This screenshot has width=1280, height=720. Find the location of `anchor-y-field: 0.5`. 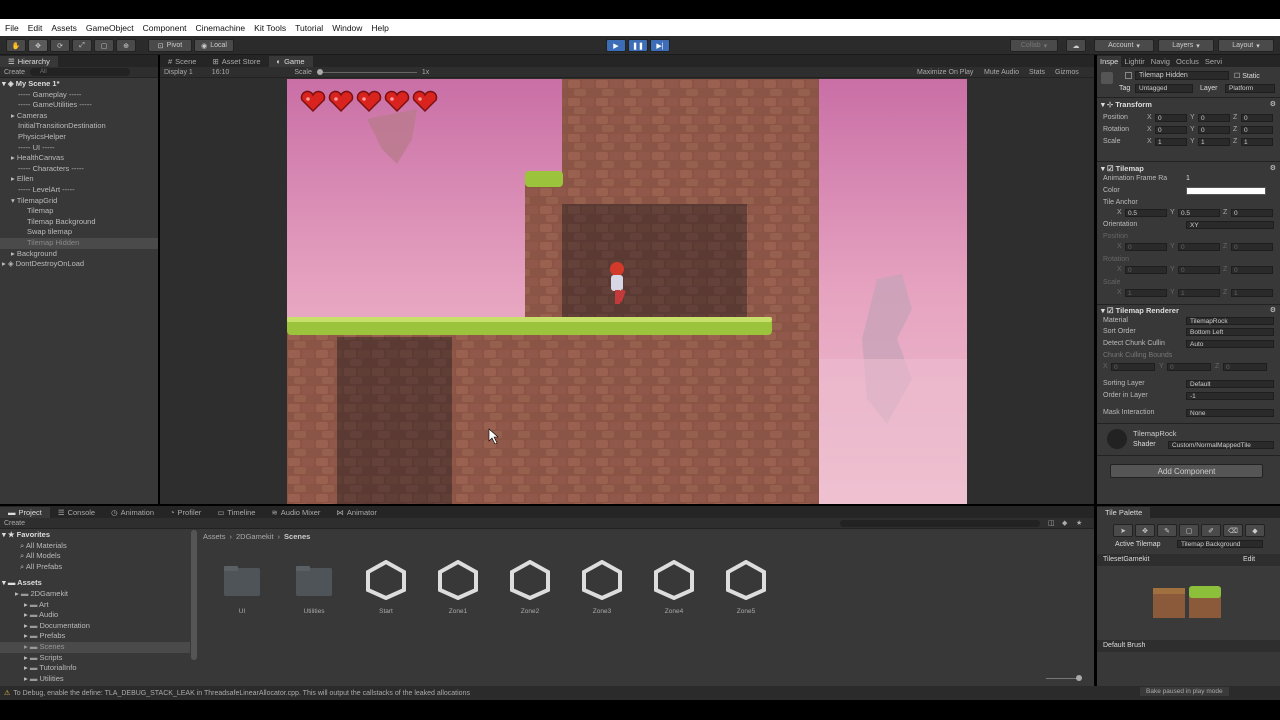

anchor-y-field: 0.5 is located at coordinates (1199, 213).